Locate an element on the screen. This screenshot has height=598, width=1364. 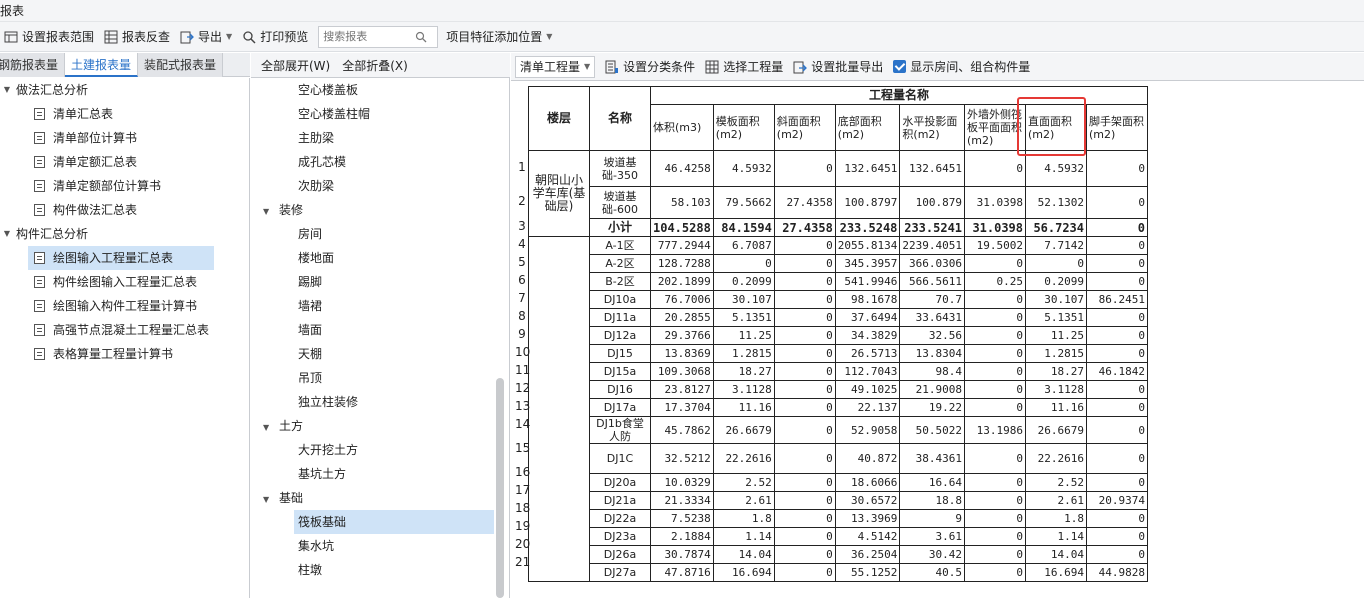
column-header: 直面面积(m2) is located at coordinates (1056, 127).